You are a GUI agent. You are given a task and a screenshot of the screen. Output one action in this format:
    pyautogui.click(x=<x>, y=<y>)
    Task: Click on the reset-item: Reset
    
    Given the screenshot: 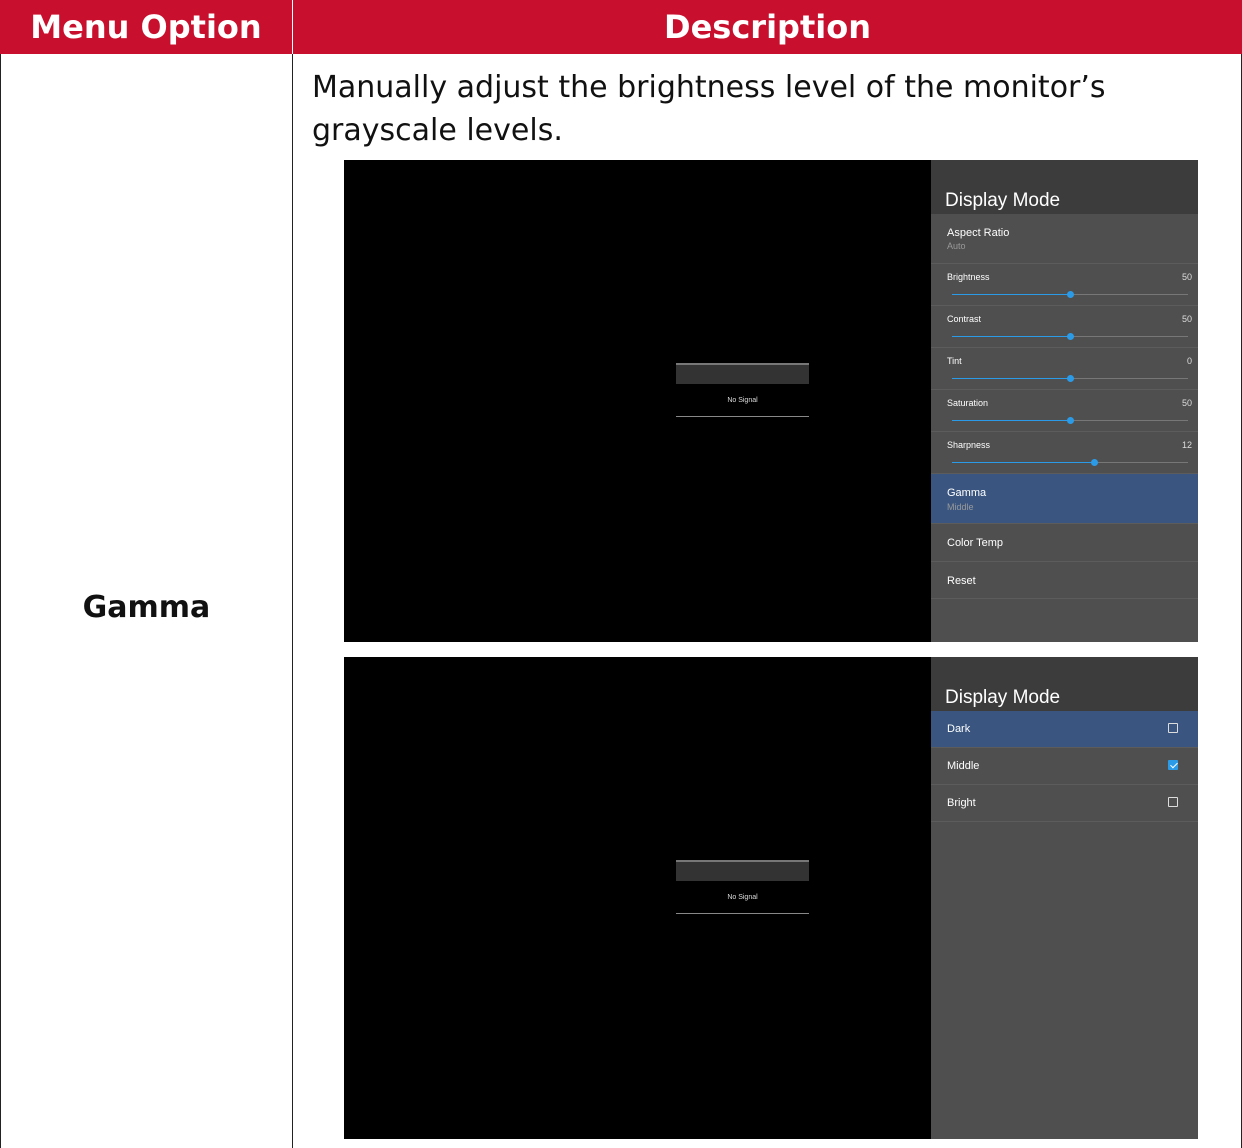 What is the action you would take?
    pyautogui.click(x=1064, y=580)
    